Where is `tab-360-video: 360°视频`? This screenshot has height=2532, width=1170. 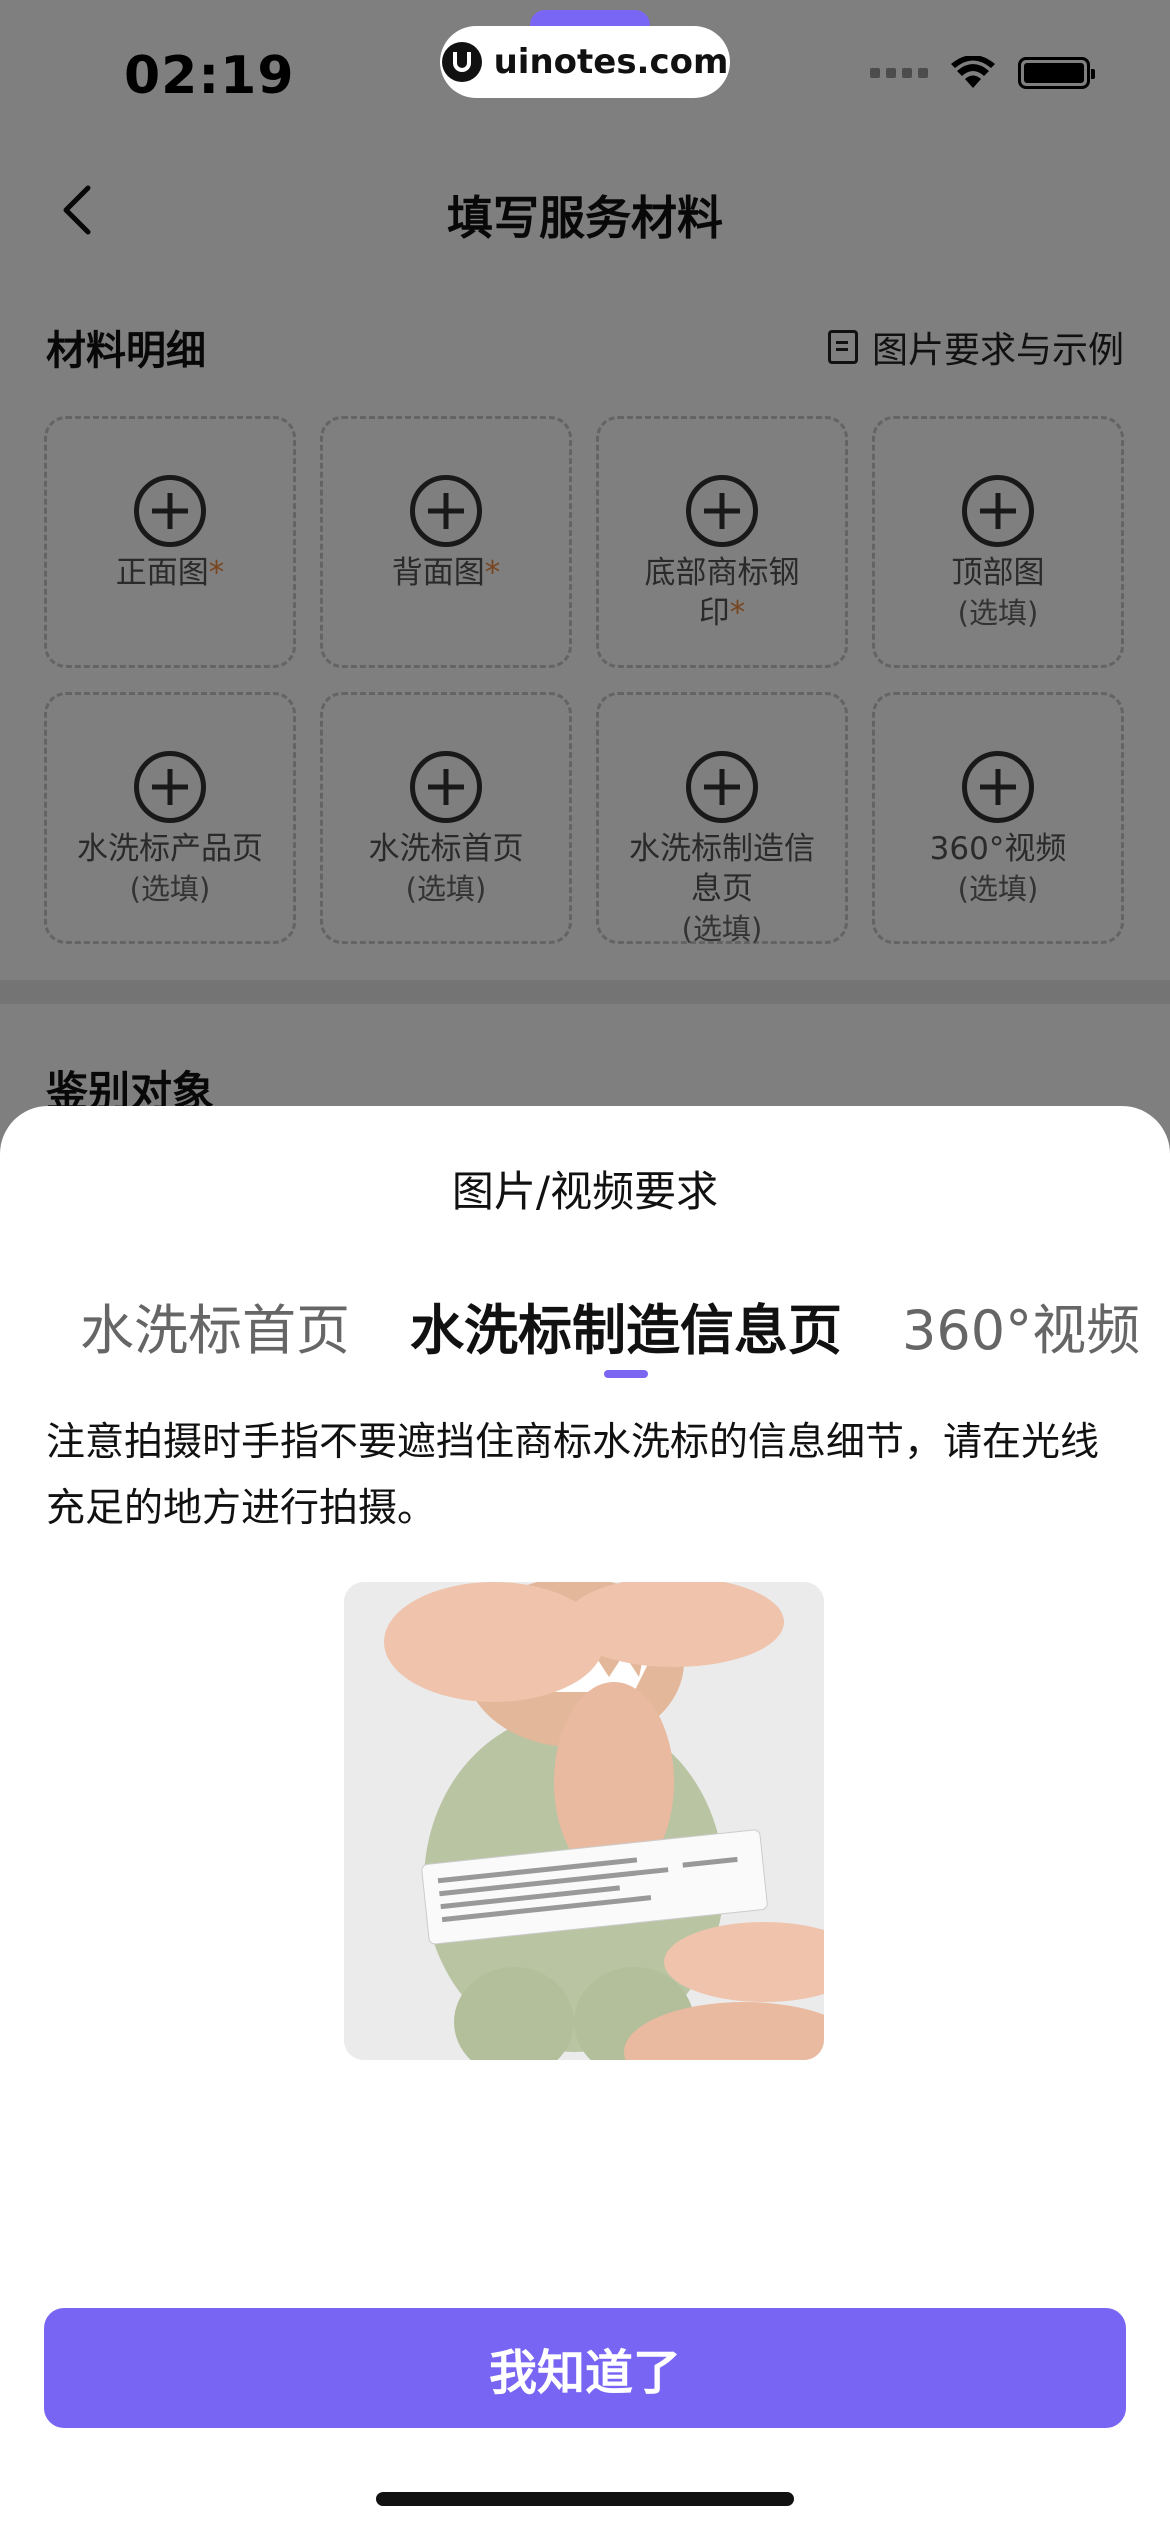 tab-360-video: 360°视频 is located at coordinates (1021, 1325).